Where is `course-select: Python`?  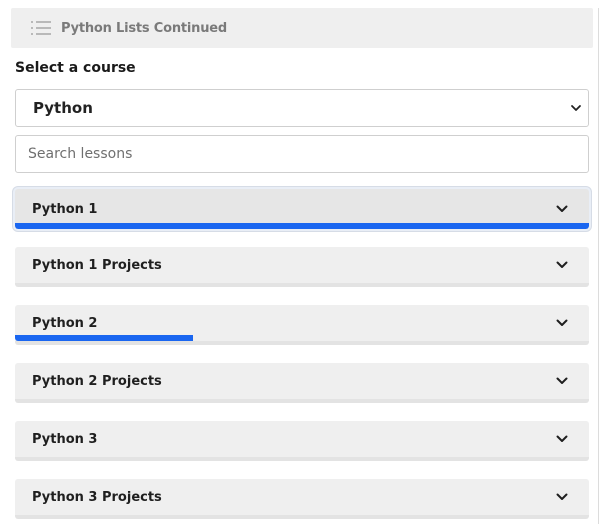
course-select: Python is located at coordinates (302, 108).